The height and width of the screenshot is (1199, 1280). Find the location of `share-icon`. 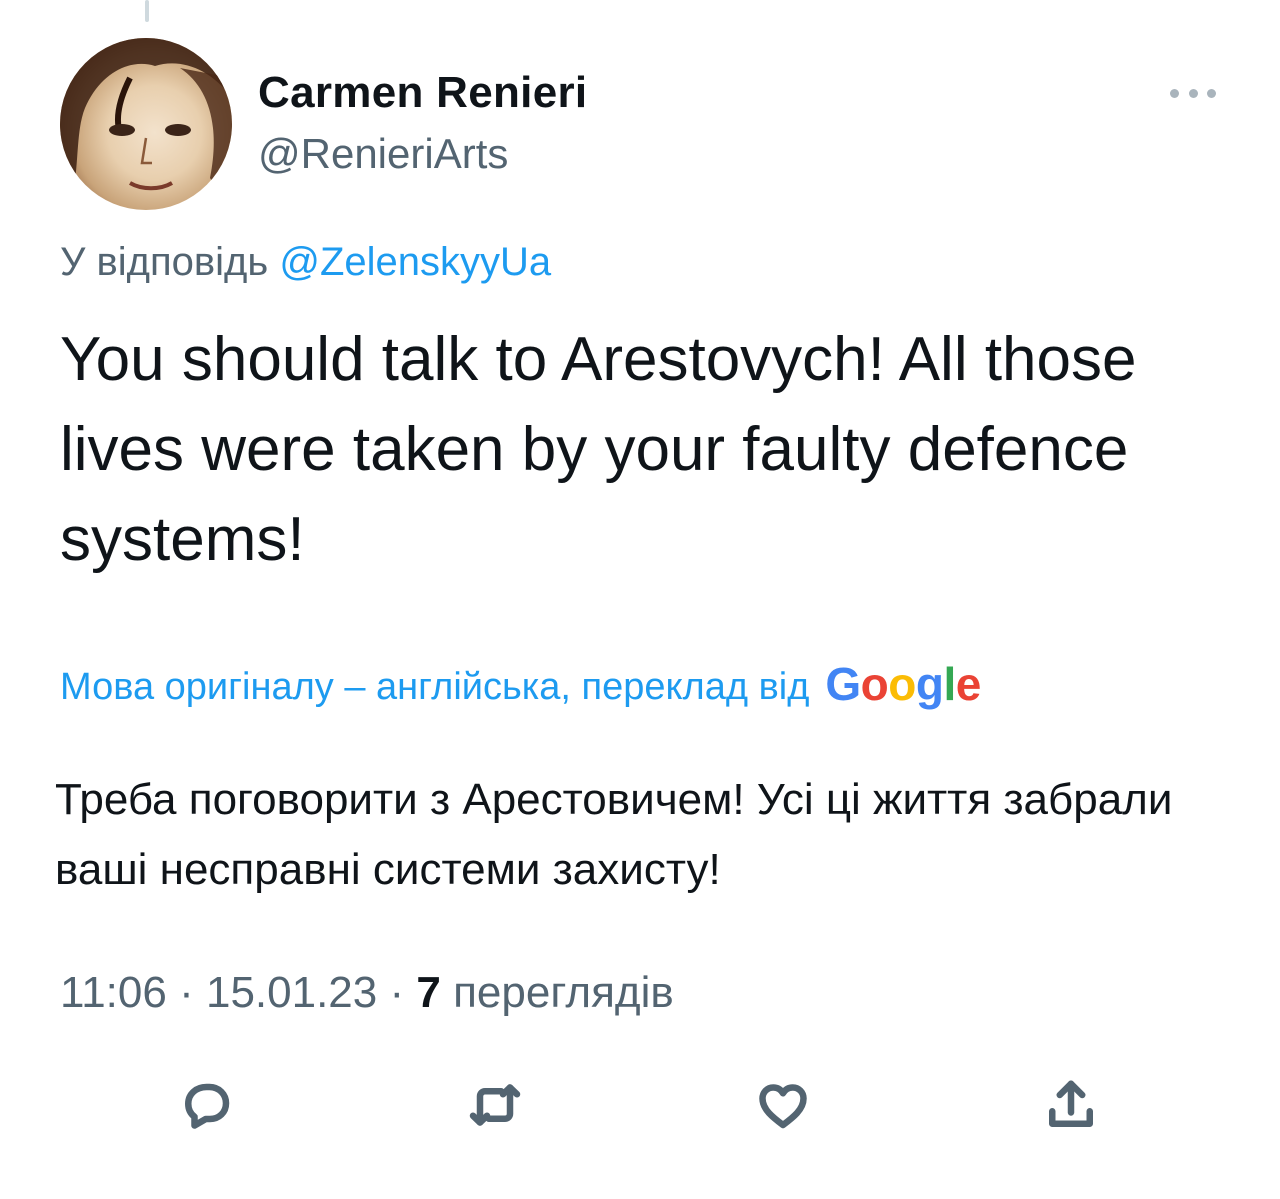

share-icon is located at coordinates (1071, 1103).